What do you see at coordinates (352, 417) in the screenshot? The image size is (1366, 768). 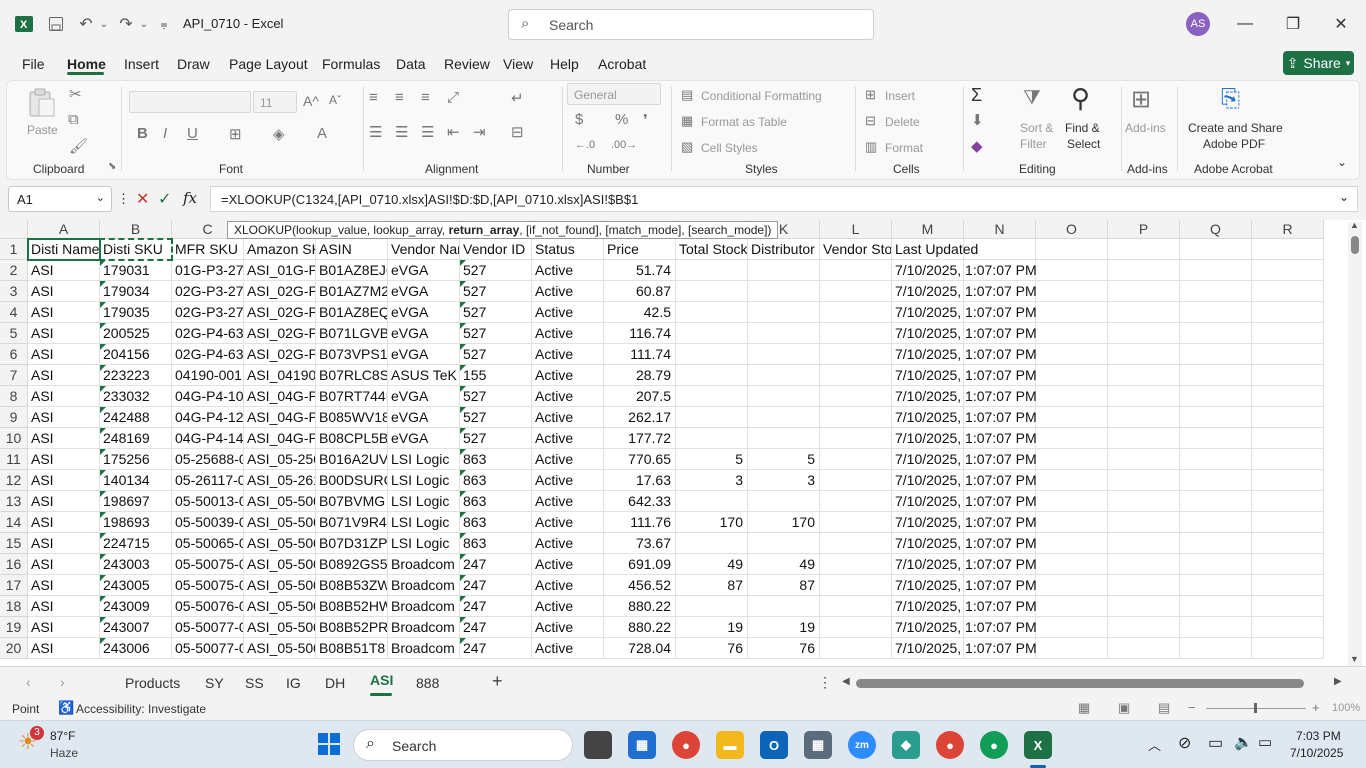 I see `table-cell: B085WV18` at bounding box center [352, 417].